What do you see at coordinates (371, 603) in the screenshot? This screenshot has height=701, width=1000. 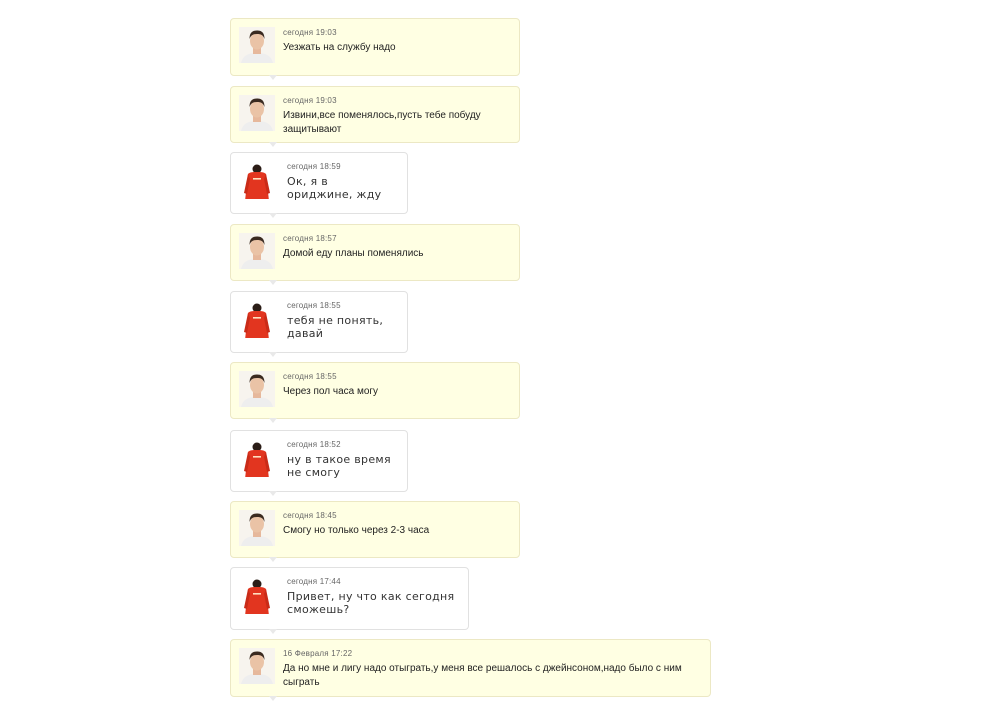 I see `message-text: Привет, ну что как сегодня сможешь?` at bounding box center [371, 603].